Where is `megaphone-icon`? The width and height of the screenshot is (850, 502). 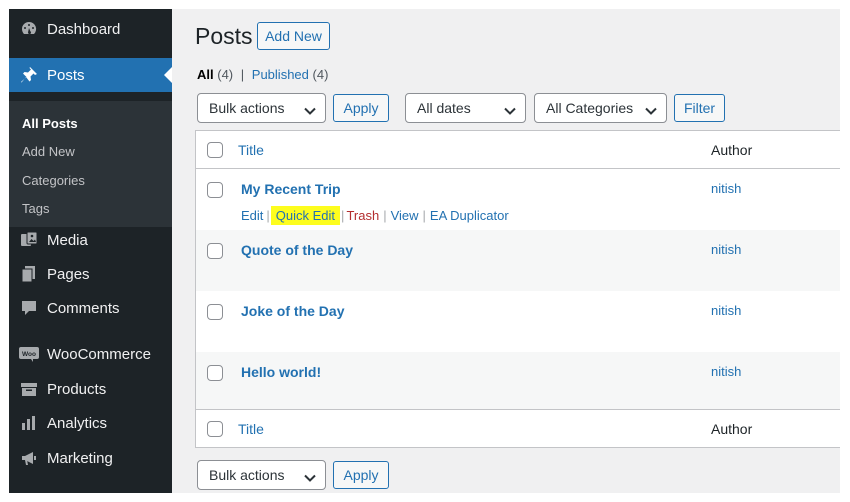
megaphone-icon is located at coordinates (29, 458).